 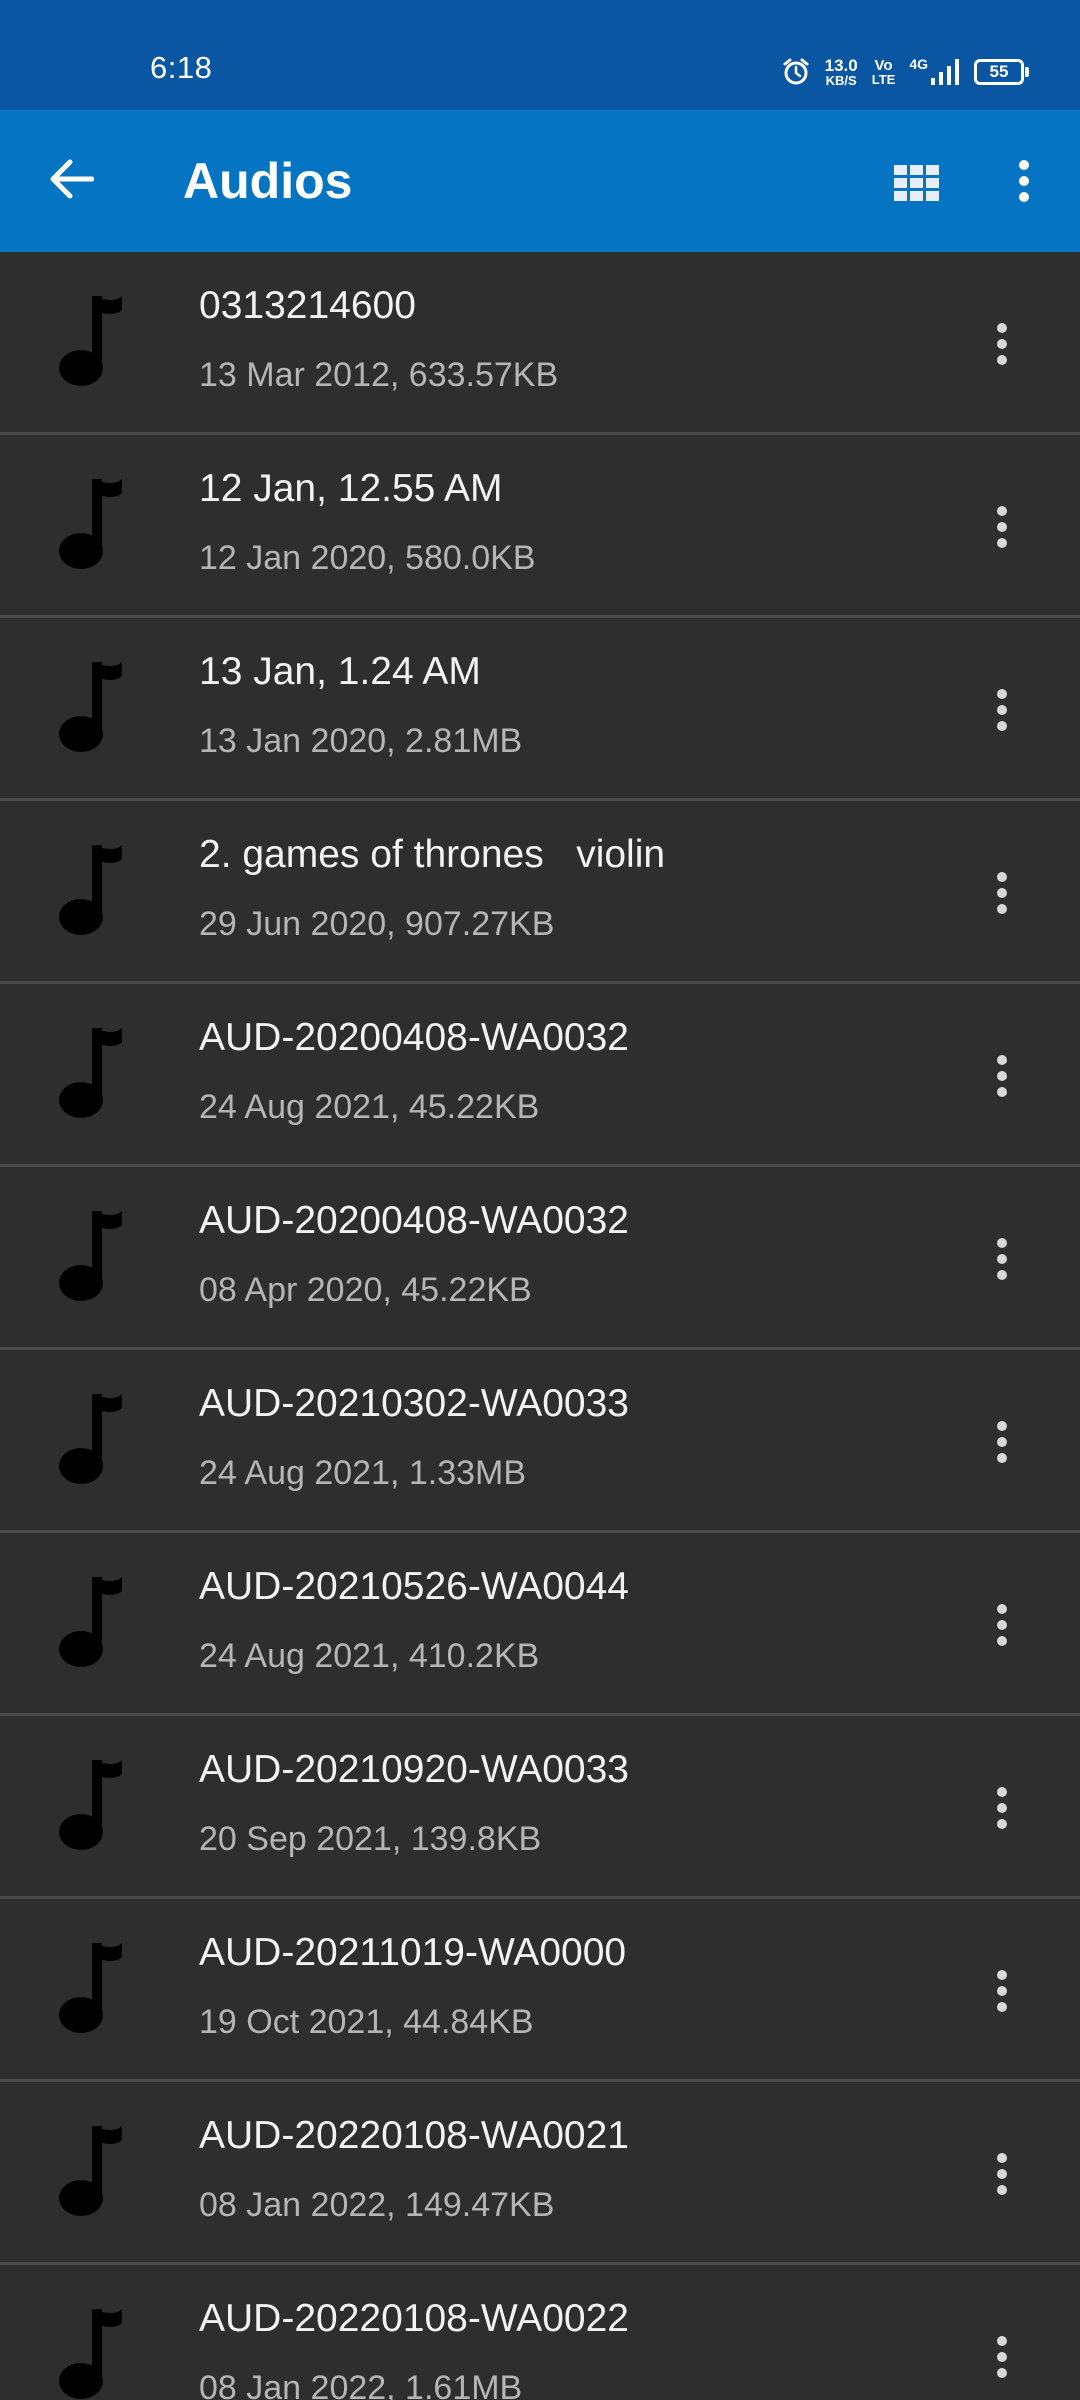 I want to click on net-speed-value: 13.0, so click(x=841, y=65).